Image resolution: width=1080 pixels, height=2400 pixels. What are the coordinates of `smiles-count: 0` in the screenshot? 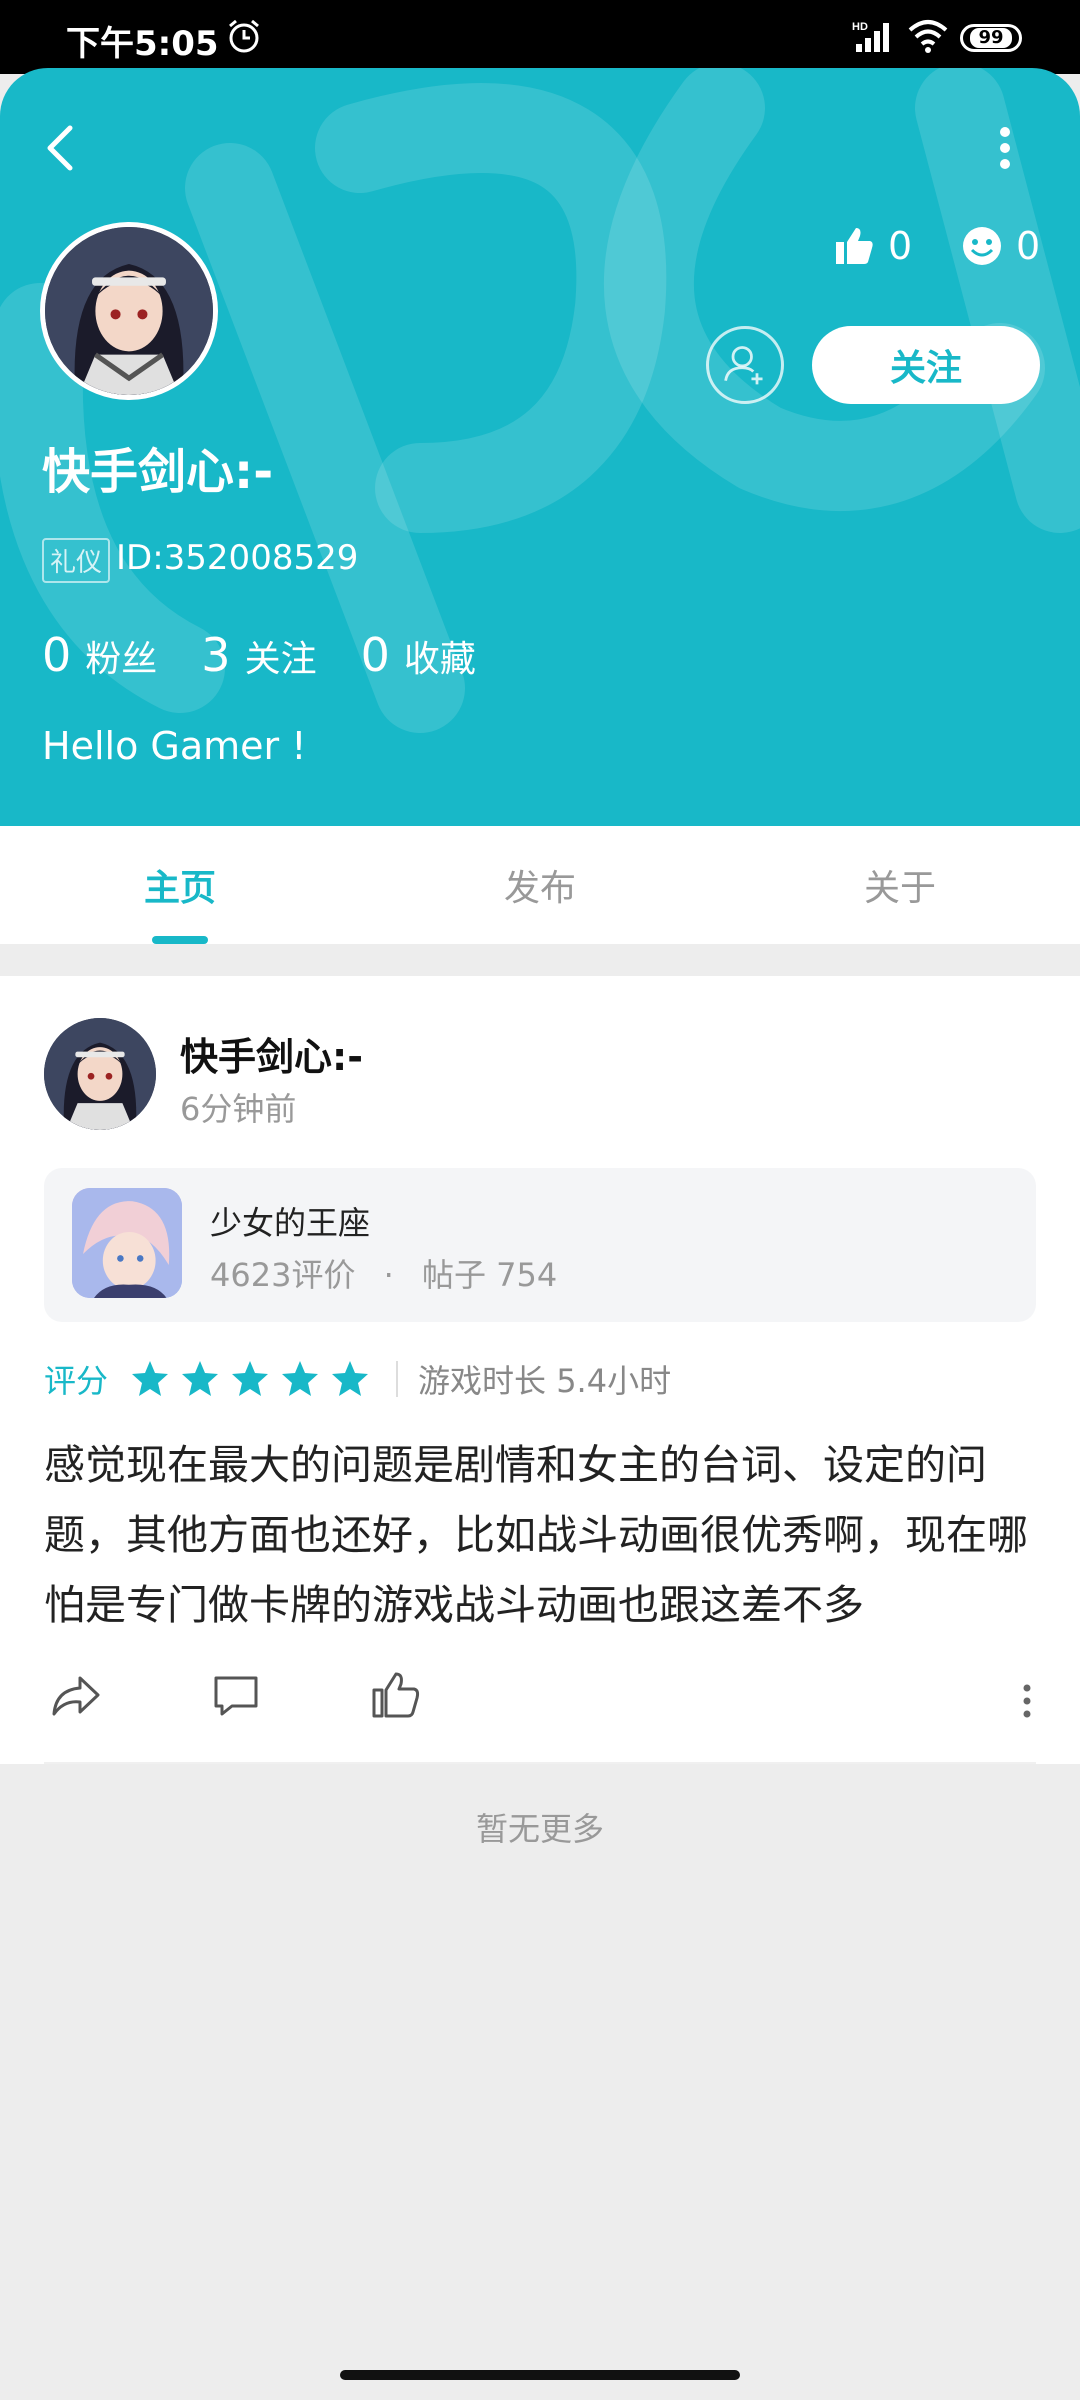 It's located at (1028, 246).